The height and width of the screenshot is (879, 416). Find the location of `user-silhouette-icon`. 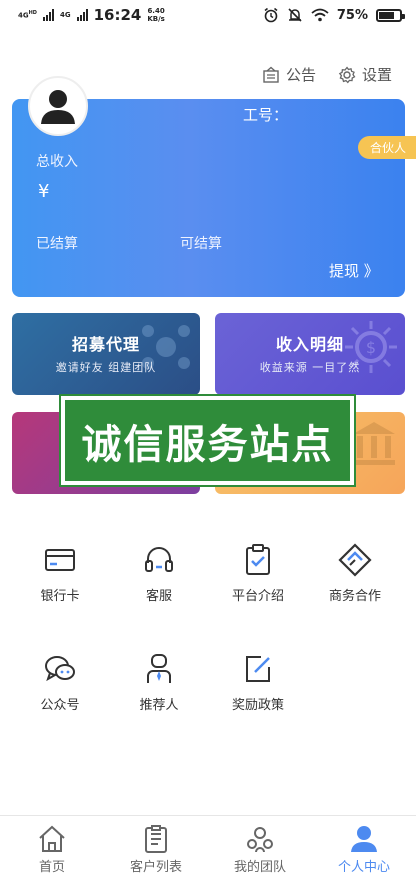

user-silhouette-icon is located at coordinates (58, 106).